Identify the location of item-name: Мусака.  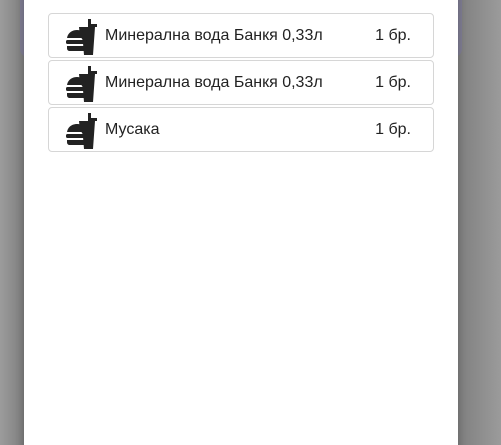
(132, 129).